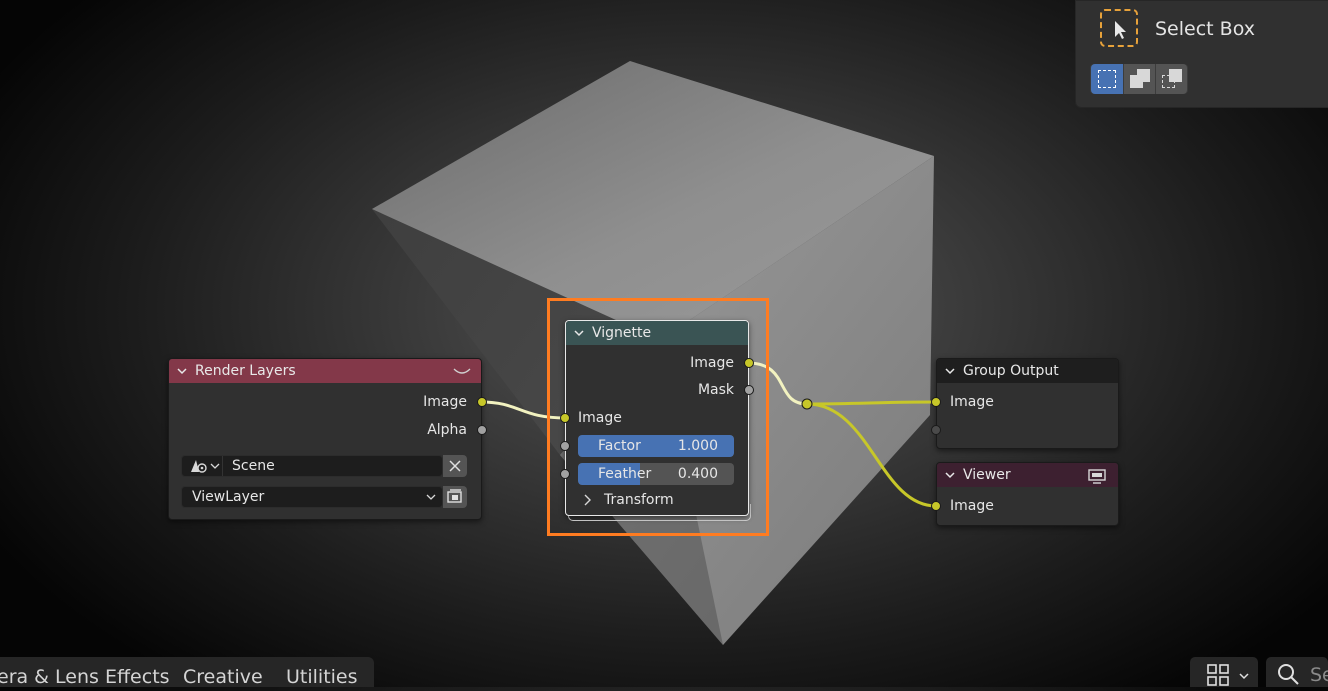 Image resolution: width=1328 pixels, height=691 pixels. Describe the element at coordinates (697, 446) in the screenshot. I see `factor-value: 1.000` at that location.